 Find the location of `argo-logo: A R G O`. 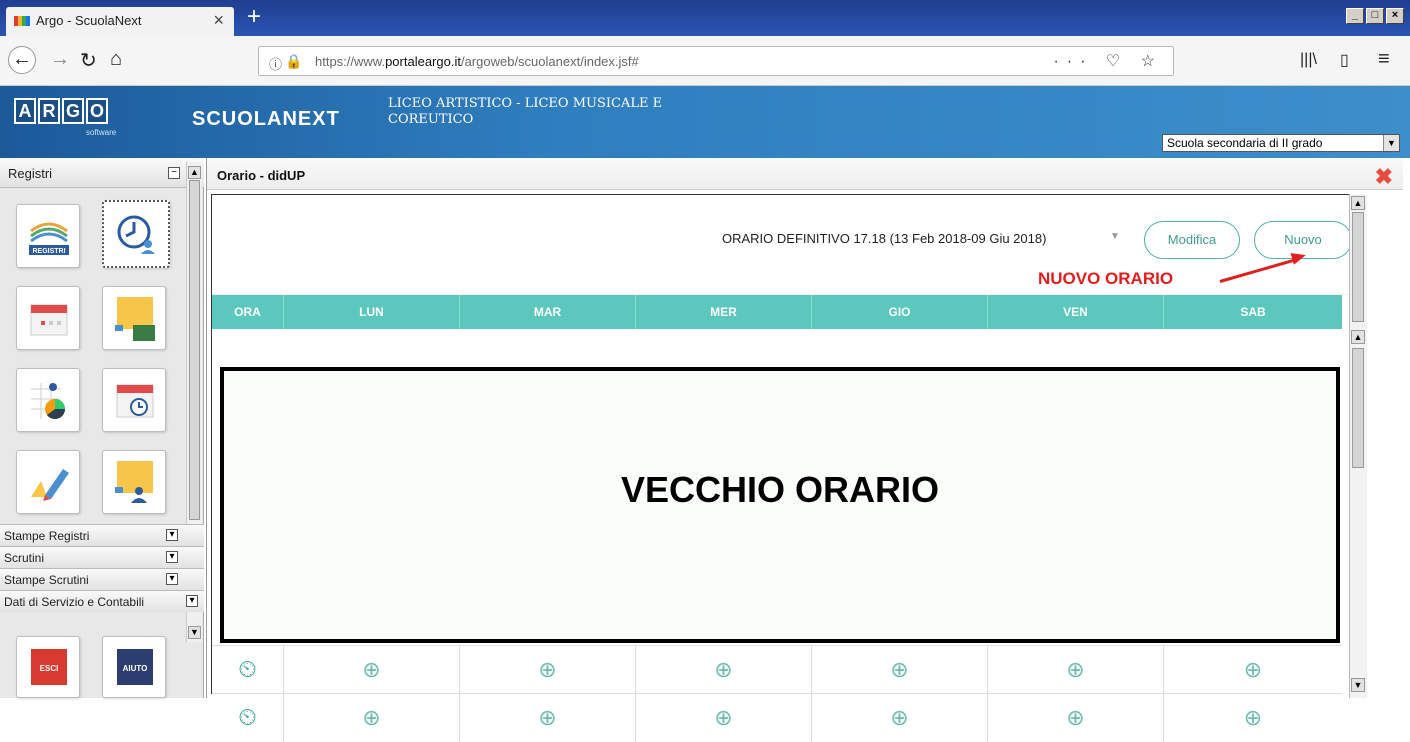

argo-logo: A R G O is located at coordinates (61, 111).